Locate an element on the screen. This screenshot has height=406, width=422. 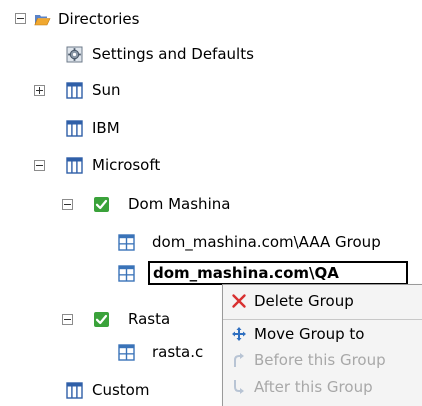
collapse-dom-mashina-toggle is located at coordinates (67, 204).